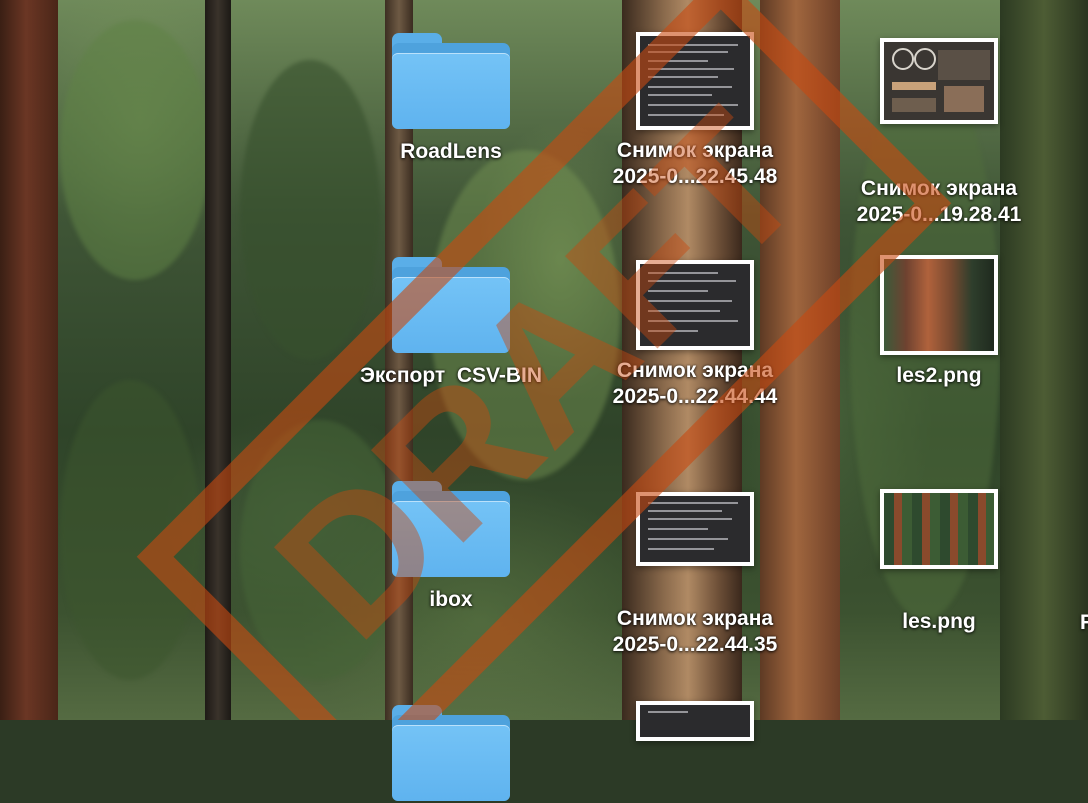 This screenshot has width=1088, height=803. I want to click on desktop-item-partial-label: R, so click(1084, 623).